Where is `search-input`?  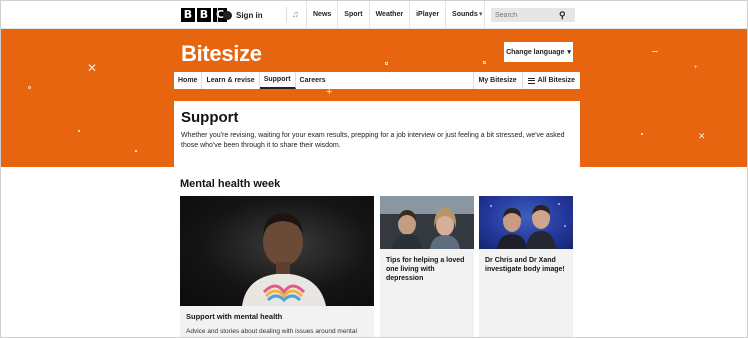
search-input is located at coordinates (525, 15).